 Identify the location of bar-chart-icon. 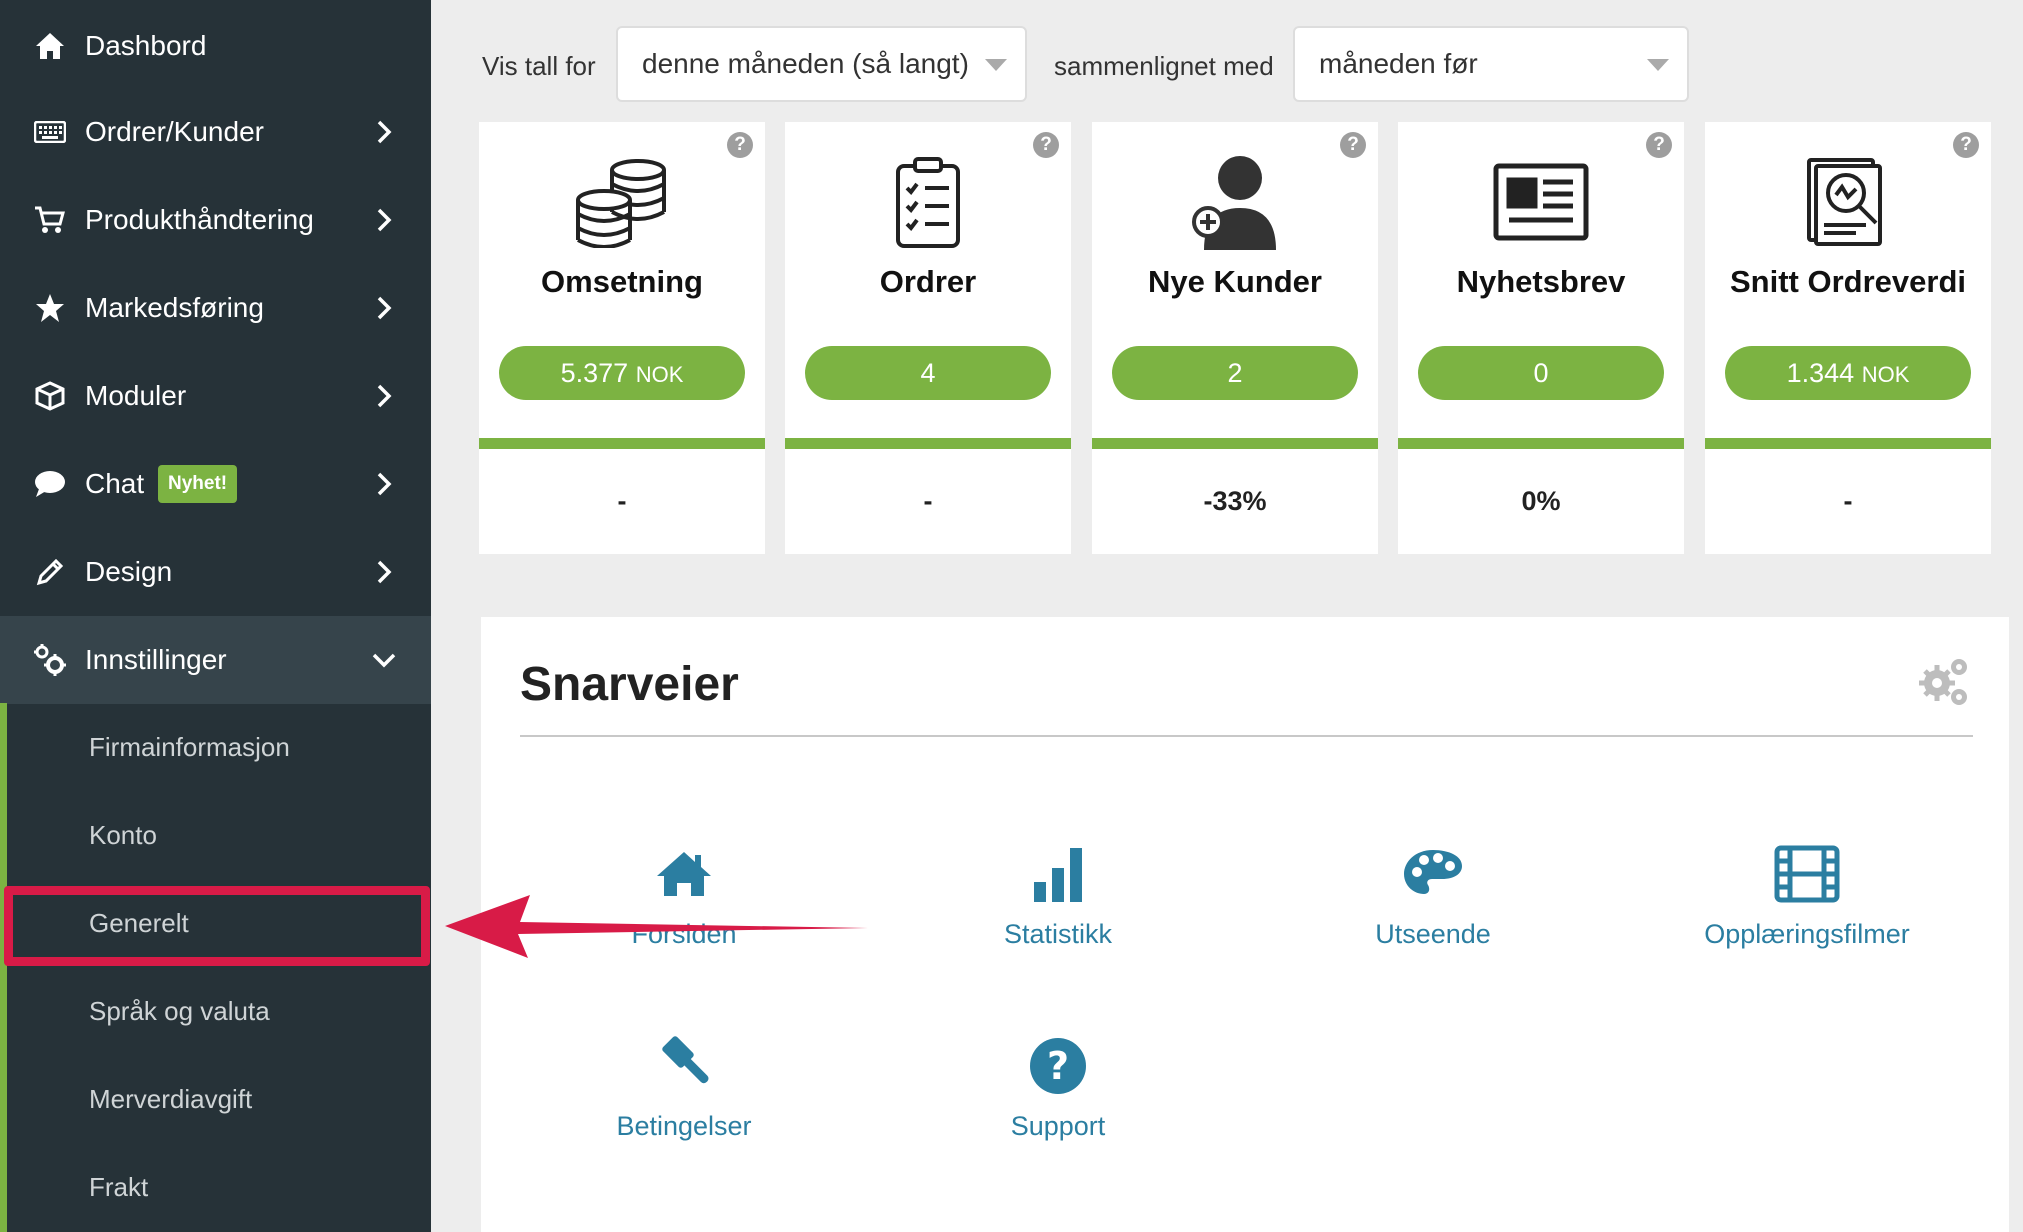
(1058, 874).